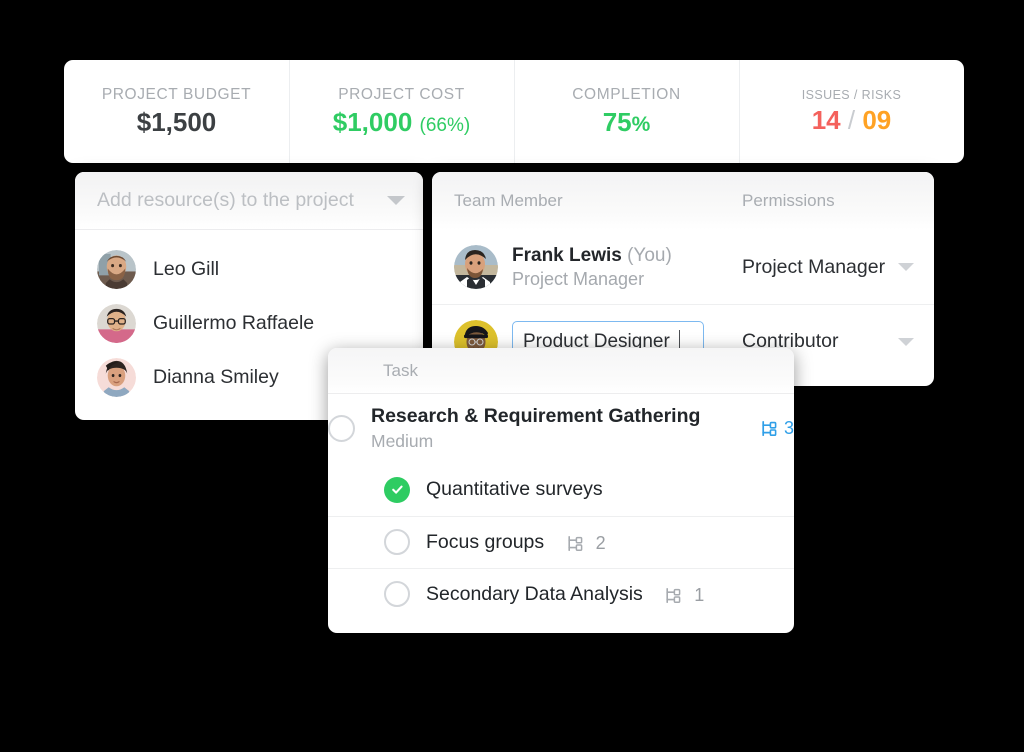  Describe the element at coordinates (249, 269) in the screenshot. I see `list-item: Leo Gill` at that location.